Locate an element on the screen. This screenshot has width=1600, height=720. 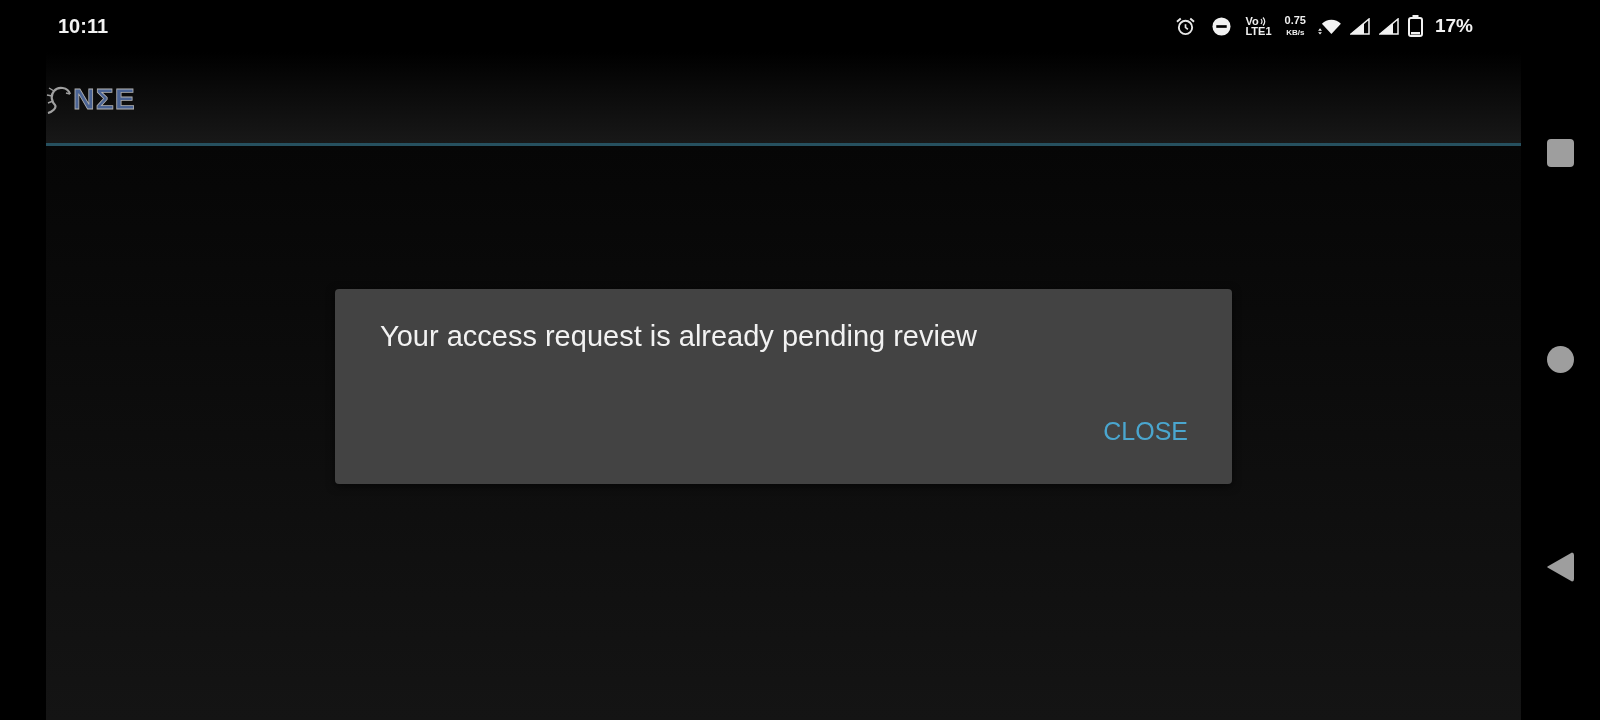
network-speed-unit: KB/s is located at coordinates (1295, 32).